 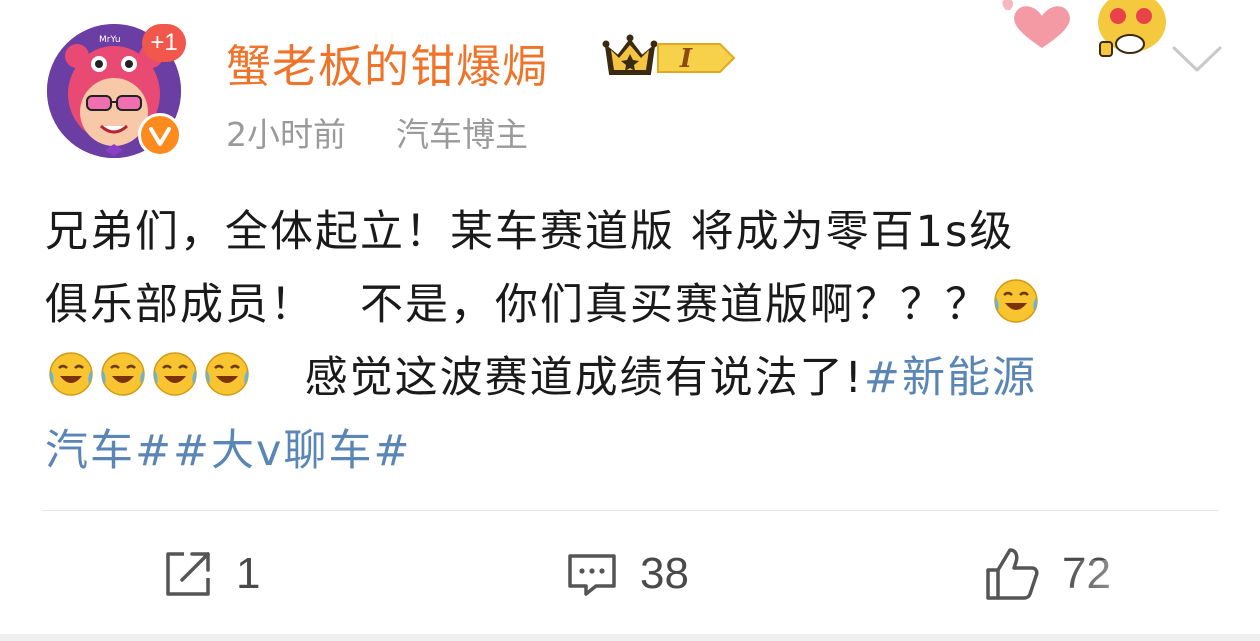 What do you see at coordinates (164, 43) in the screenshot?
I see `follow-plus-badge: +1` at bounding box center [164, 43].